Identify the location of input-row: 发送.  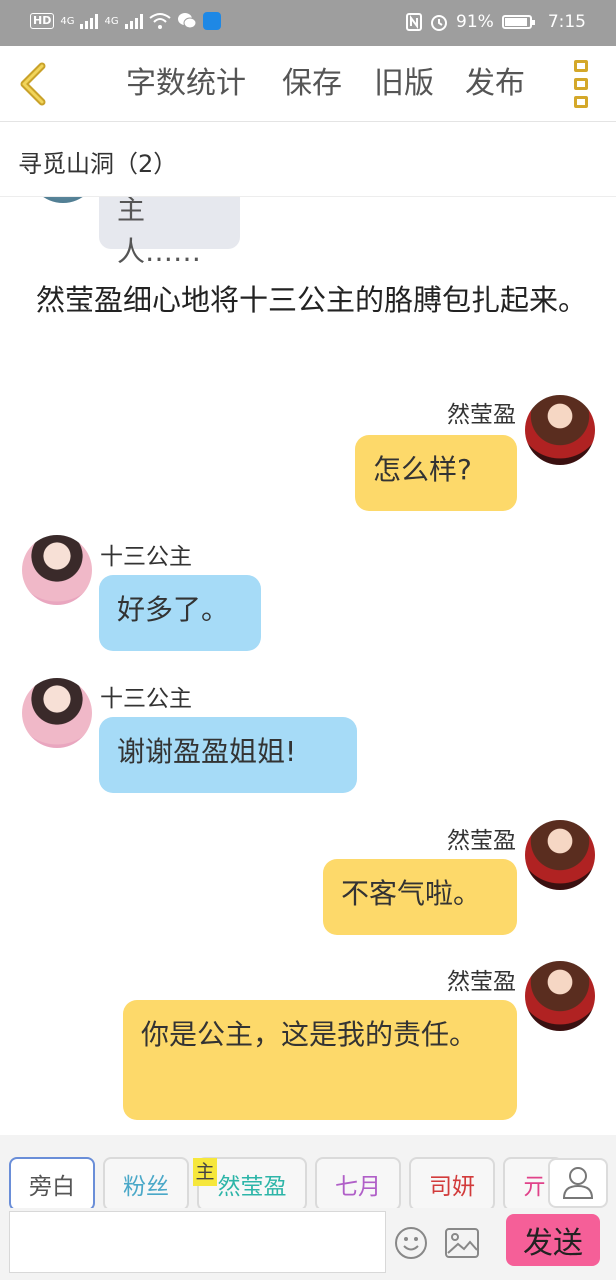
(308, 1244).